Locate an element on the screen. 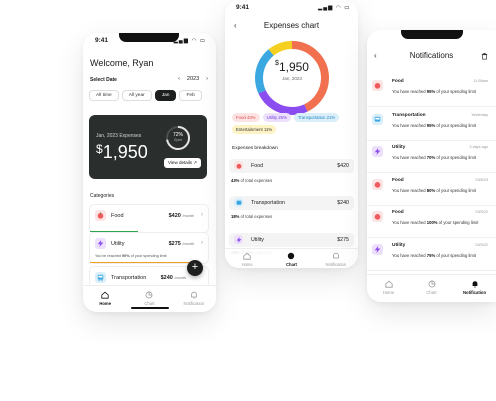 This screenshot has height=401, width=496. notification-time: 03/6/23 is located at coordinates (481, 180).